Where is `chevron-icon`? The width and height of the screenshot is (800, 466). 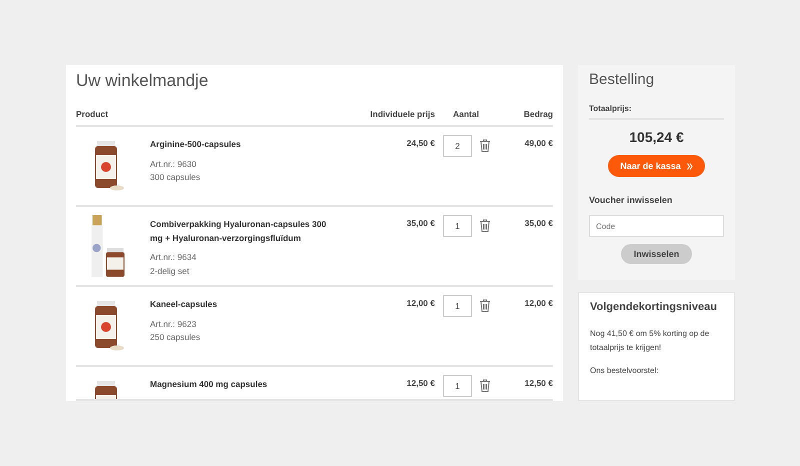
chevron-icon is located at coordinates (689, 166).